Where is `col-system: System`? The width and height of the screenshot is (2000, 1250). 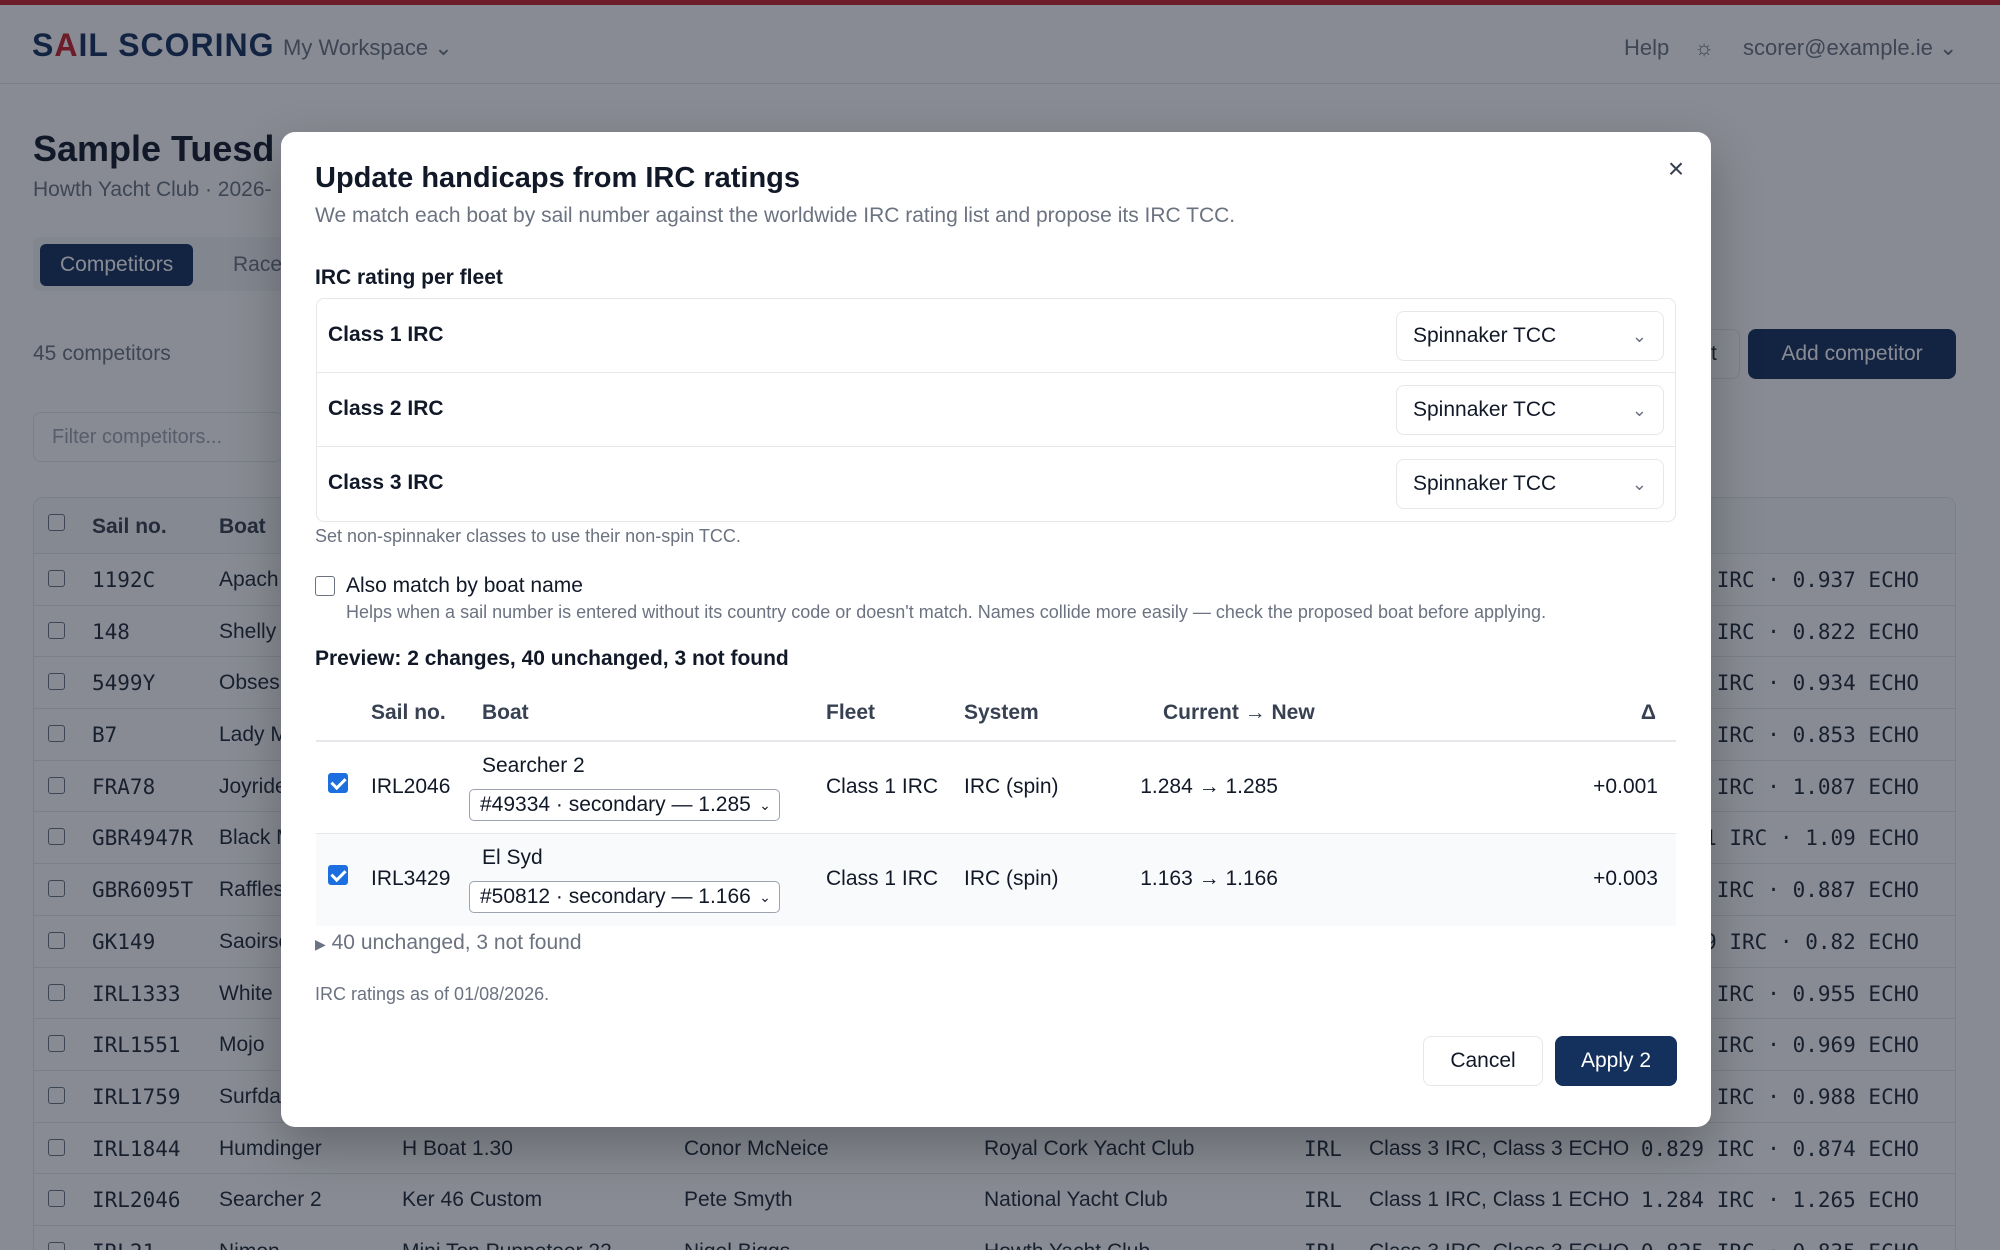 col-system: System is located at coordinates (1001, 712).